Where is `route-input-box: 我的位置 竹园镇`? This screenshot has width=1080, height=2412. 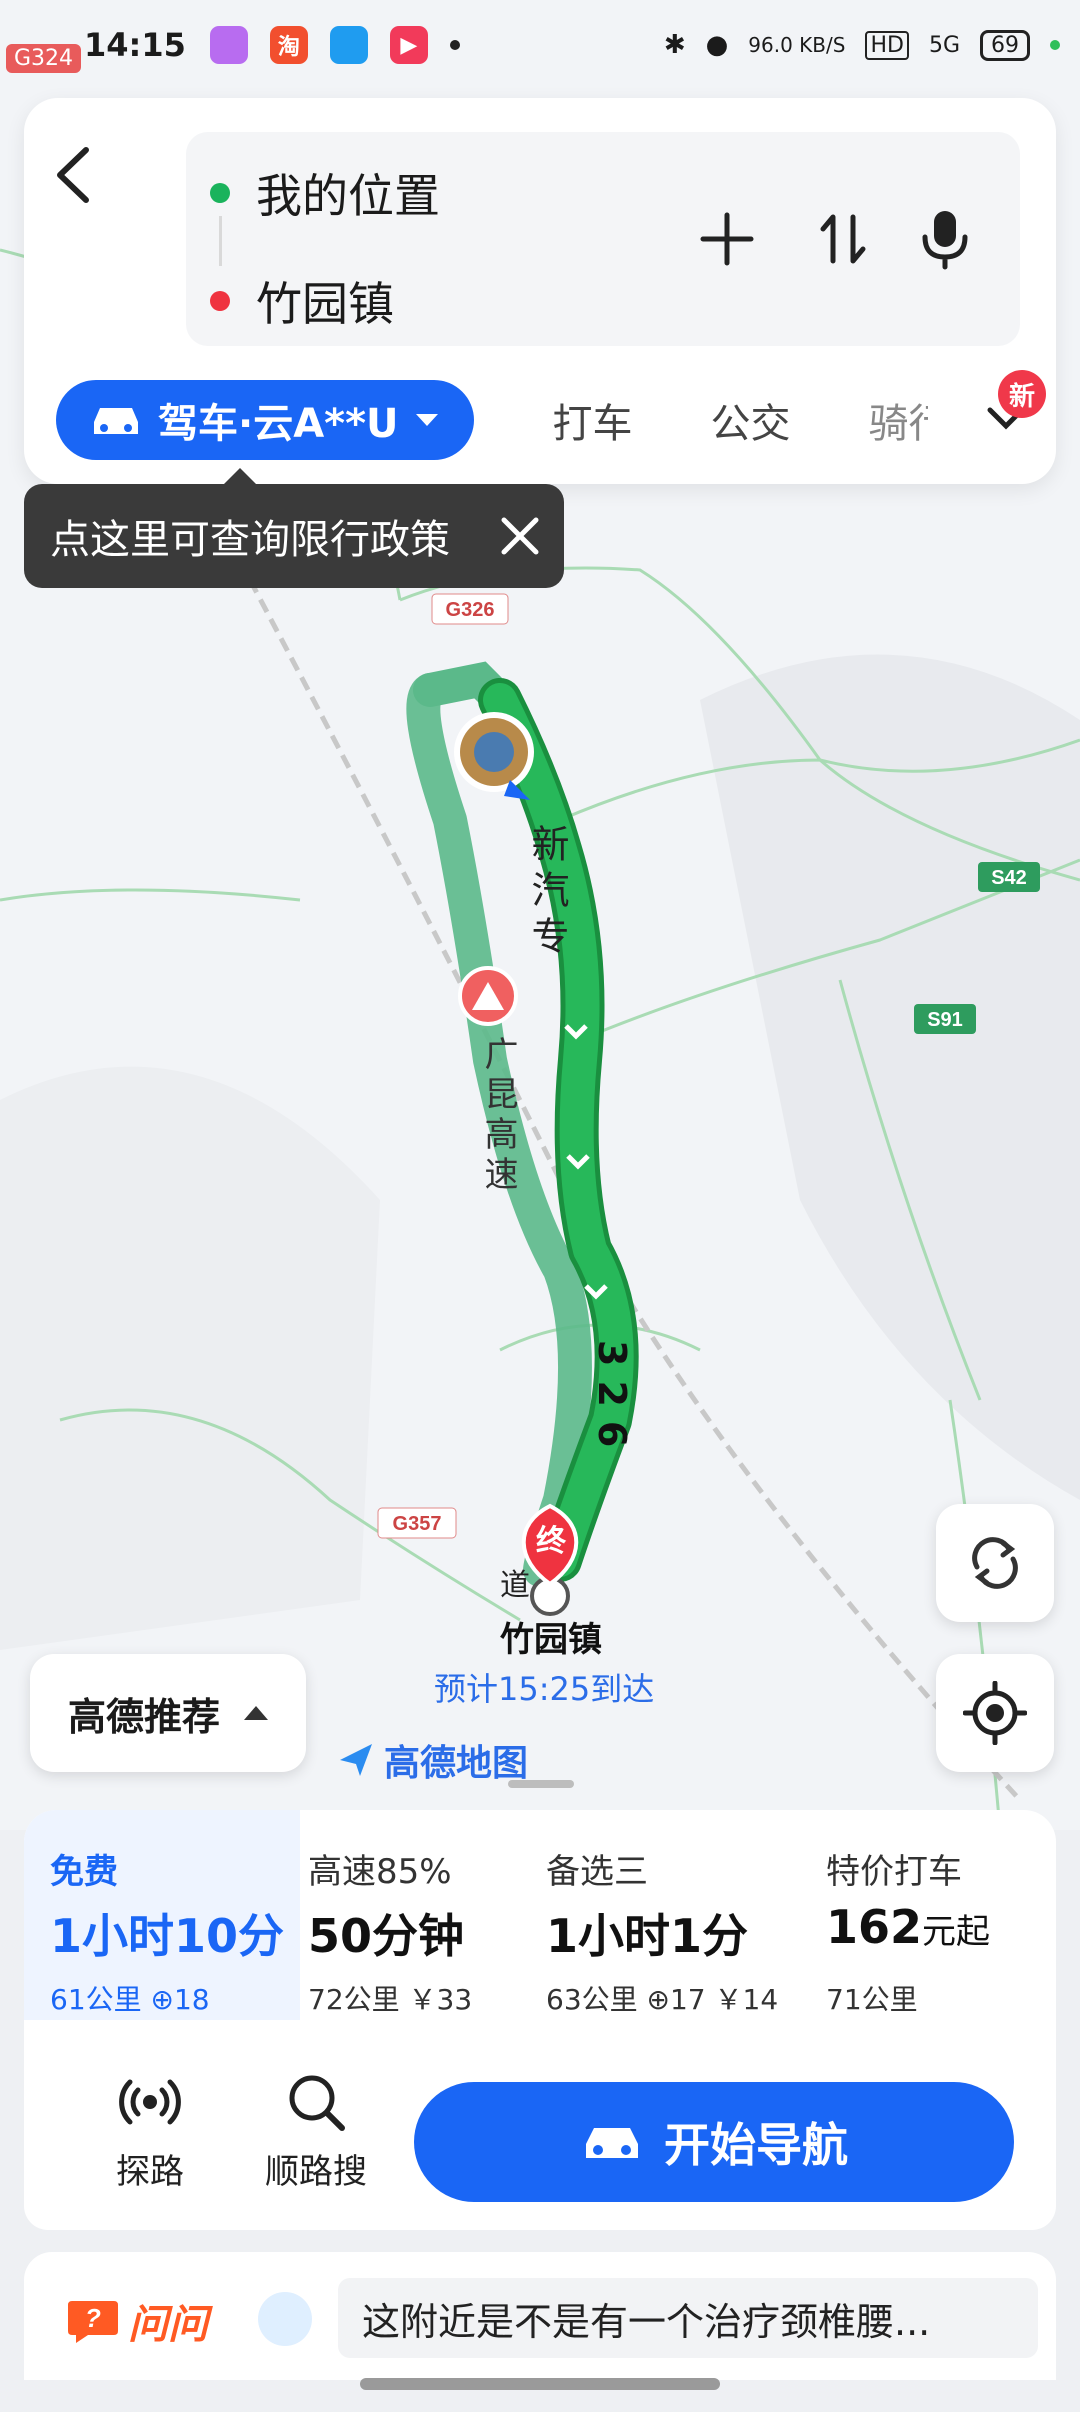
route-input-box: 我的位置 竹园镇 is located at coordinates (603, 239).